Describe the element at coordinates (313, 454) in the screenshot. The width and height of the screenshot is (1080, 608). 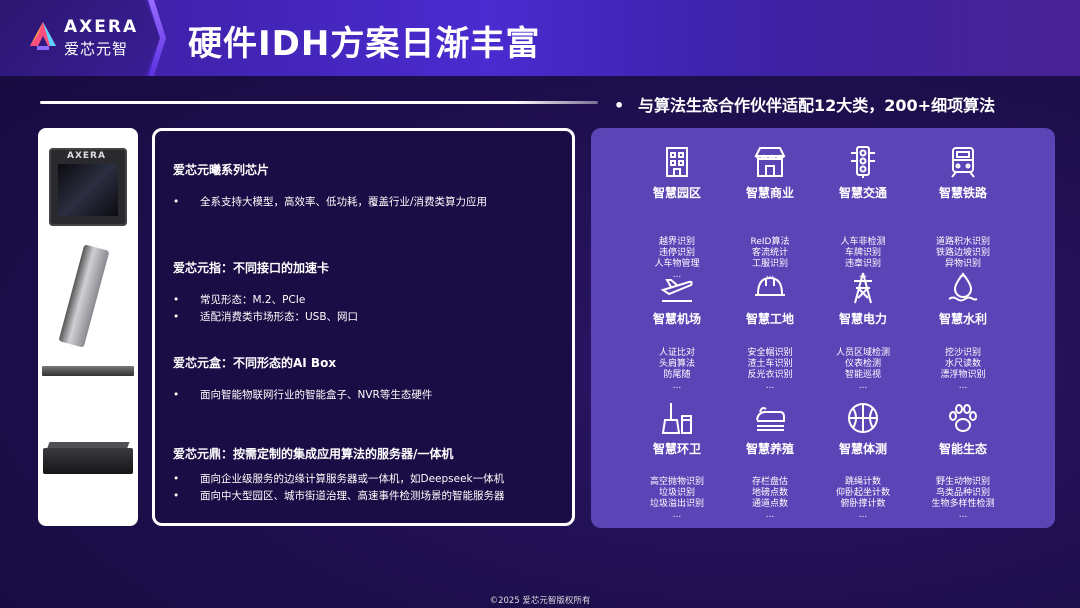
I see `section-title: 爱芯元鼎：按需定制的集成应用算法的服务器/一体机` at that location.